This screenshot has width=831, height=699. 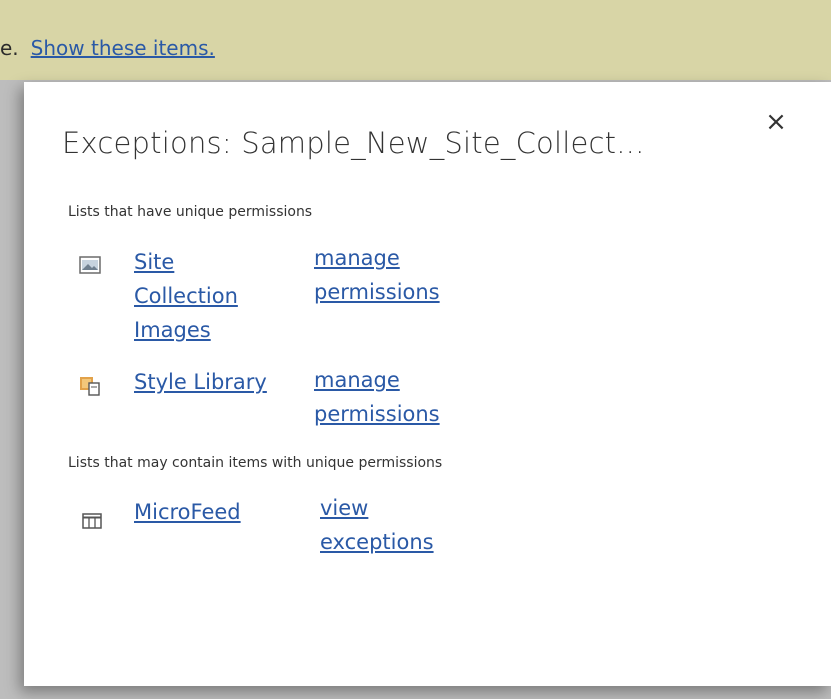 What do you see at coordinates (377, 542) in the screenshot?
I see `action-line: exceptions` at bounding box center [377, 542].